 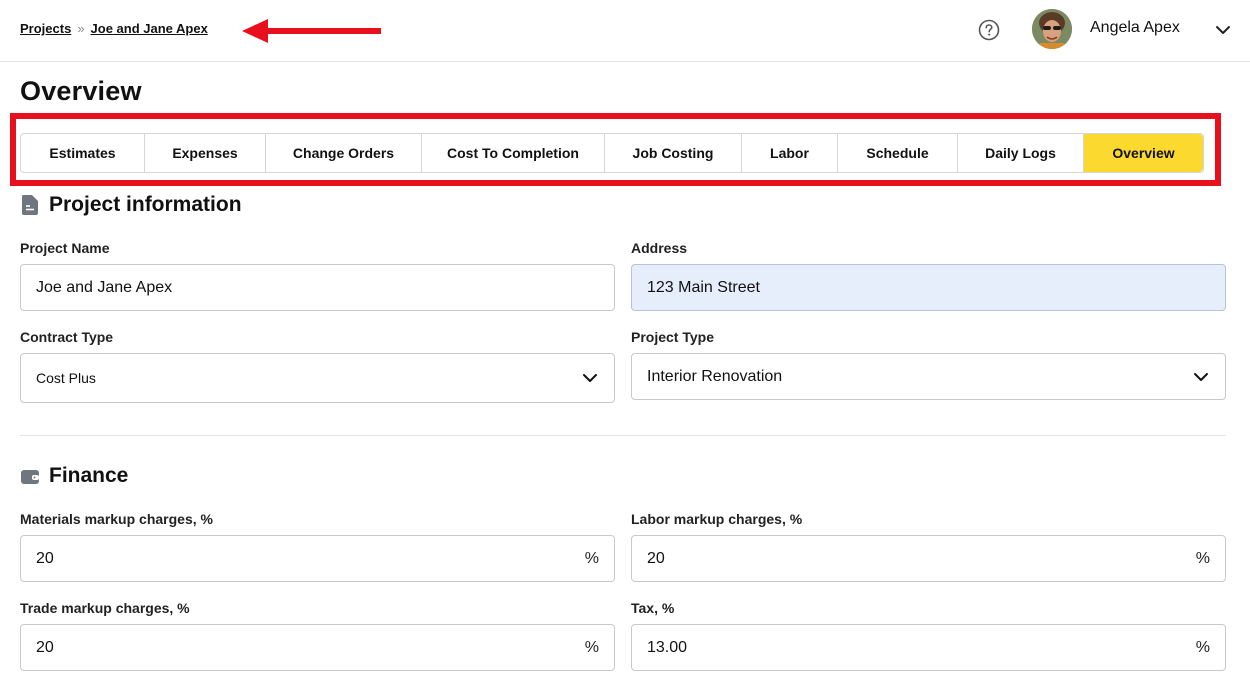 What do you see at coordinates (30, 205) in the screenshot?
I see `document-icon` at bounding box center [30, 205].